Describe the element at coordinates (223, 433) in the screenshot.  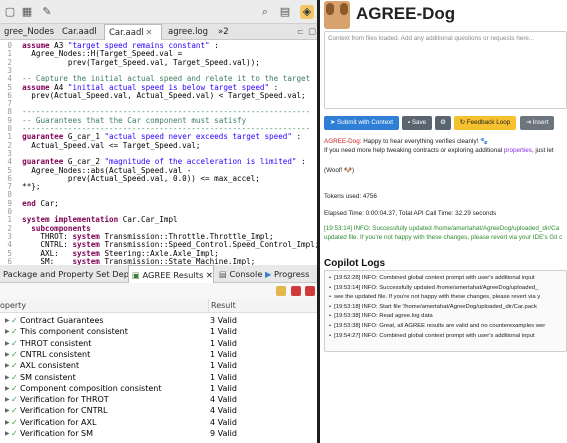
I see `property-result: 9 Valid` at that location.